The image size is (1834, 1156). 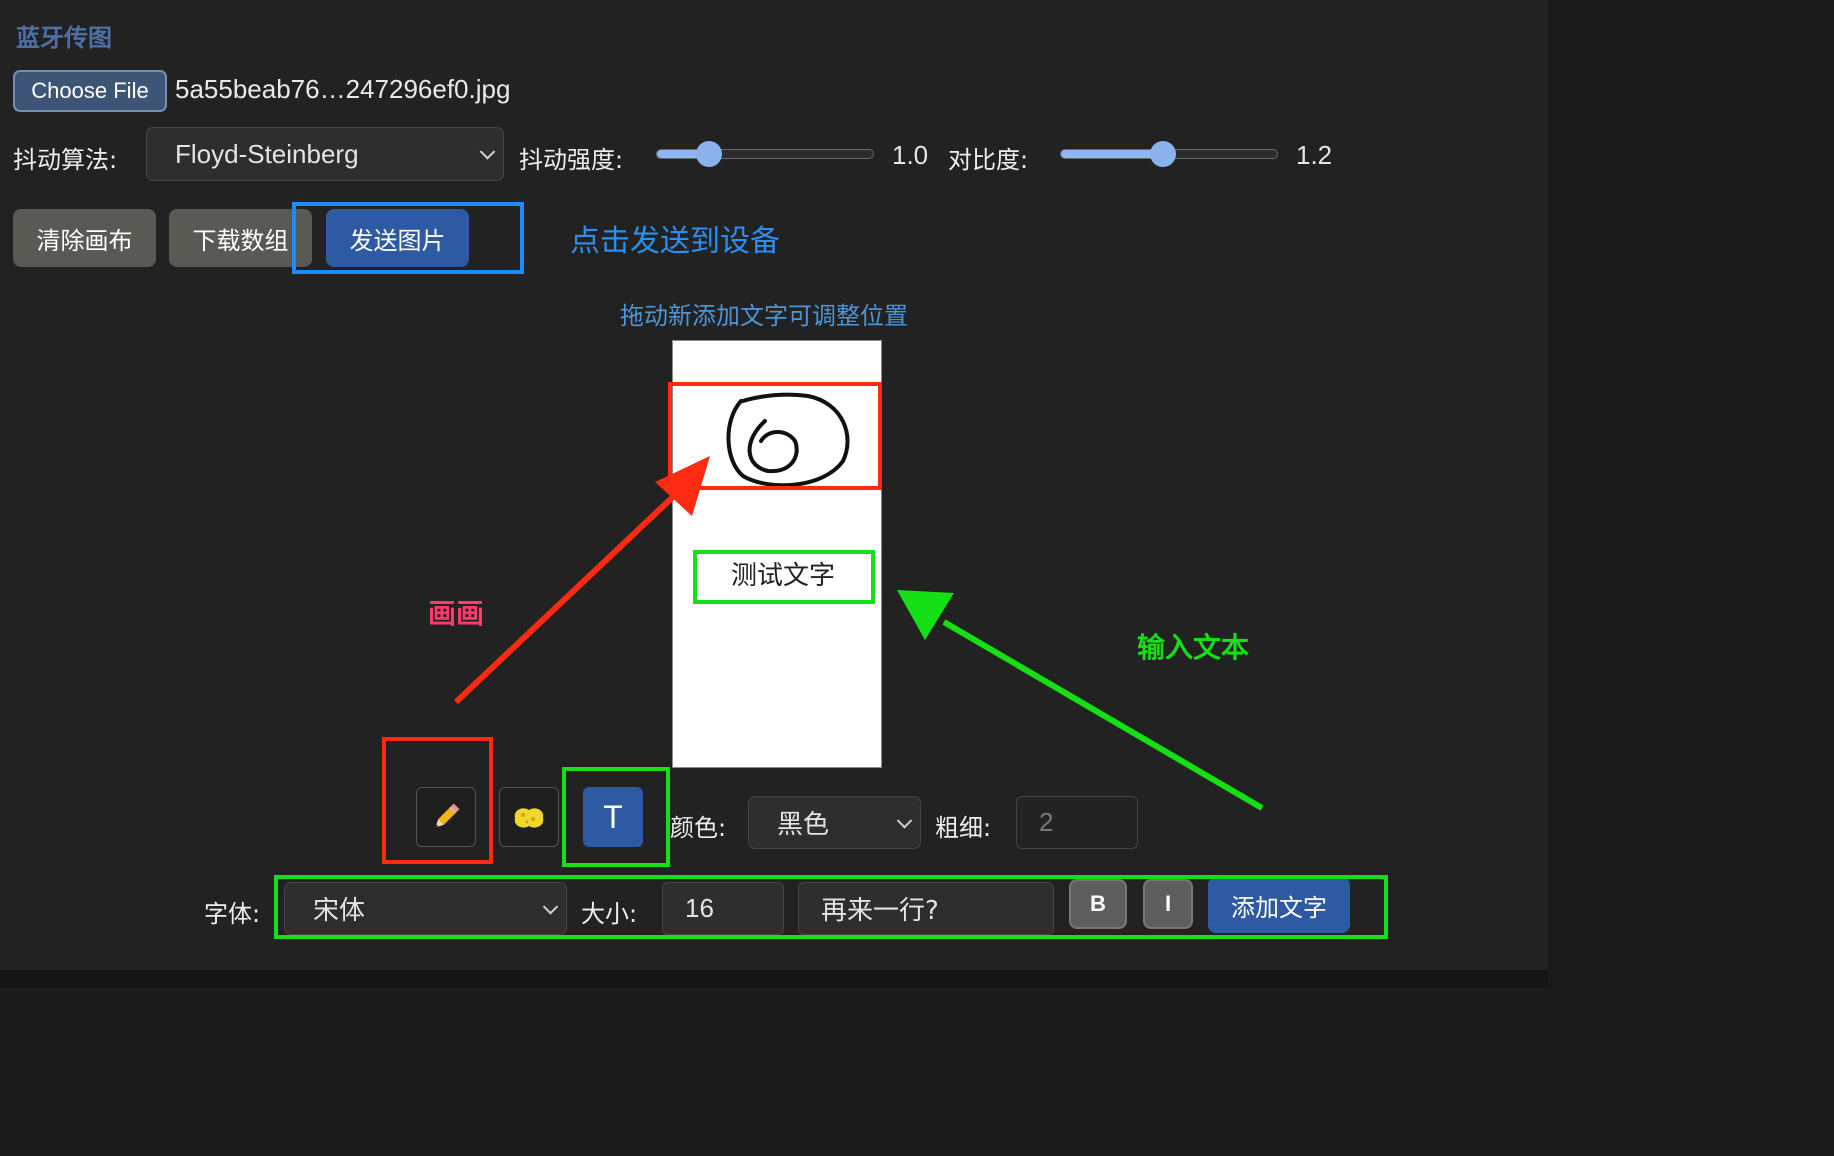 What do you see at coordinates (456, 613) in the screenshot?
I see `draw-hint-text: 画画` at bounding box center [456, 613].